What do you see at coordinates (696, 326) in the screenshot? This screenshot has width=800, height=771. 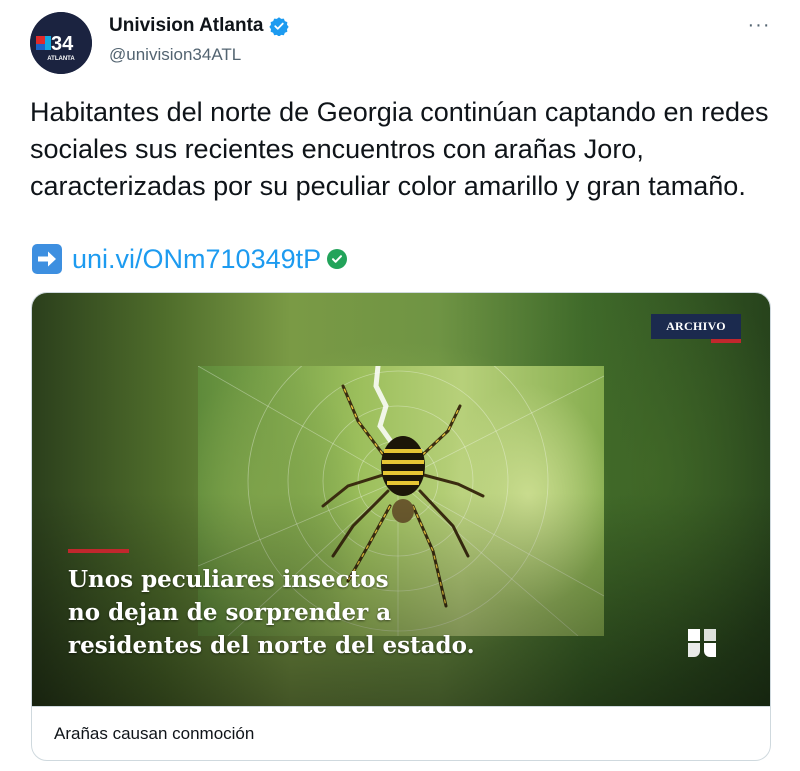 I see `archivo-badge: ARCHIVO` at bounding box center [696, 326].